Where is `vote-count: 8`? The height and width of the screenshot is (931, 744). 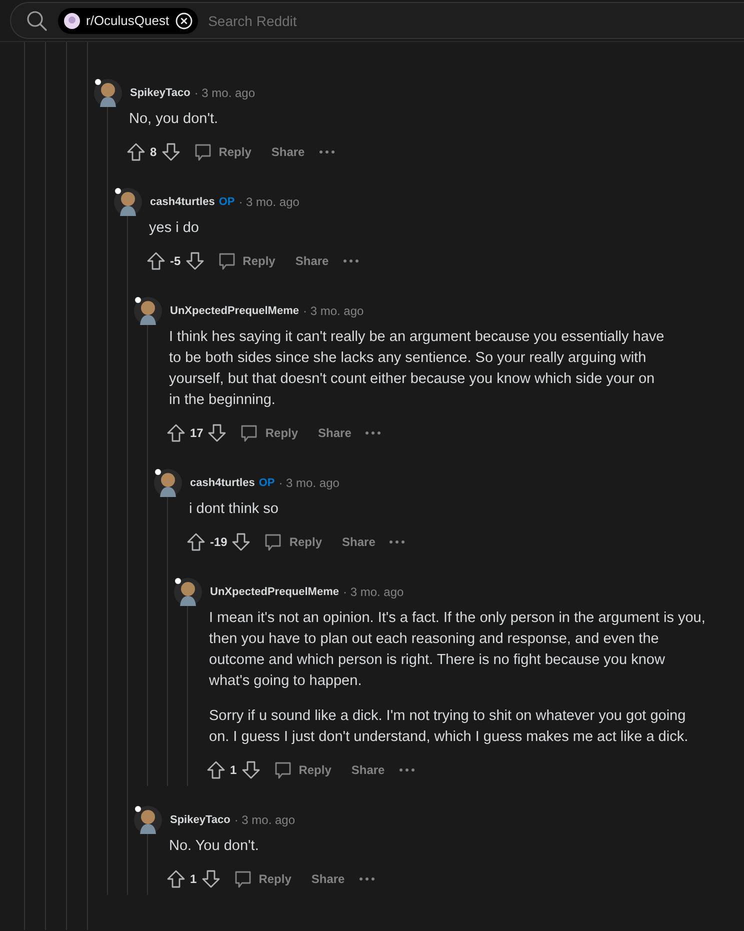 vote-count: 8 is located at coordinates (153, 152).